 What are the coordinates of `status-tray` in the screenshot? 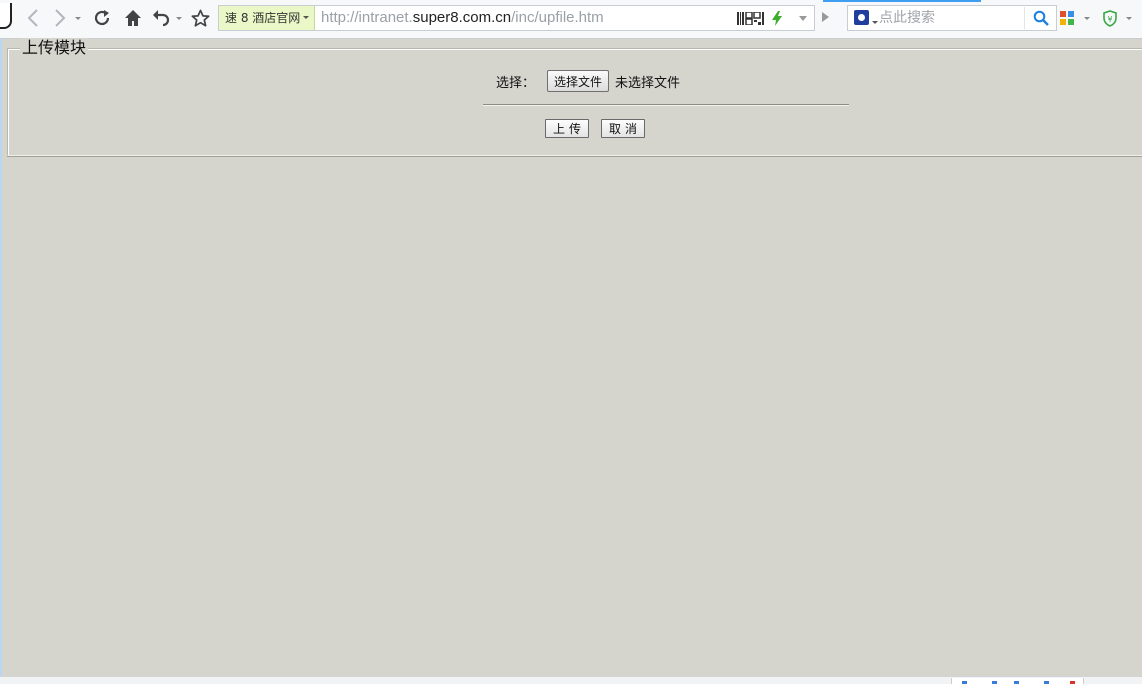 It's located at (1017, 681).